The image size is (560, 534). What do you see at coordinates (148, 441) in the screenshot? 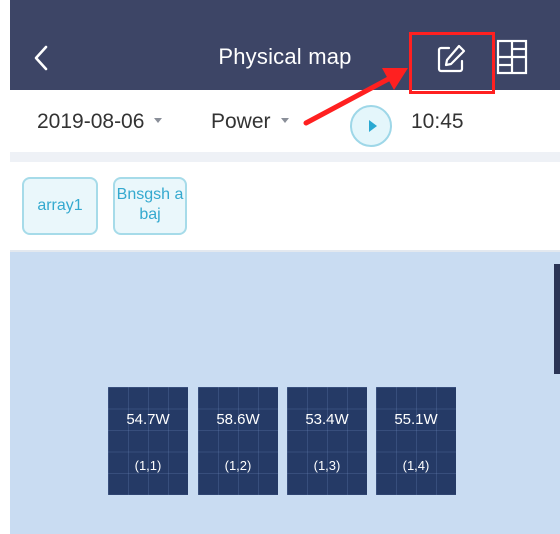
I see `solar-panel: 54.7W (1,1)` at bounding box center [148, 441].